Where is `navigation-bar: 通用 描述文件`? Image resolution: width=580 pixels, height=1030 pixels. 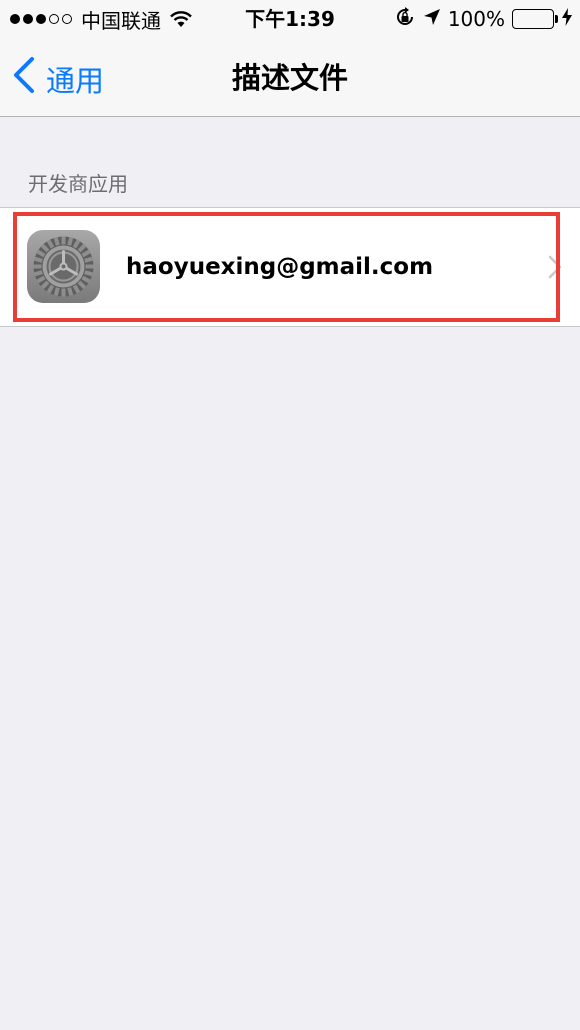
navigation-bar: 通用 描述文件 is located at coordinates (290, 78).